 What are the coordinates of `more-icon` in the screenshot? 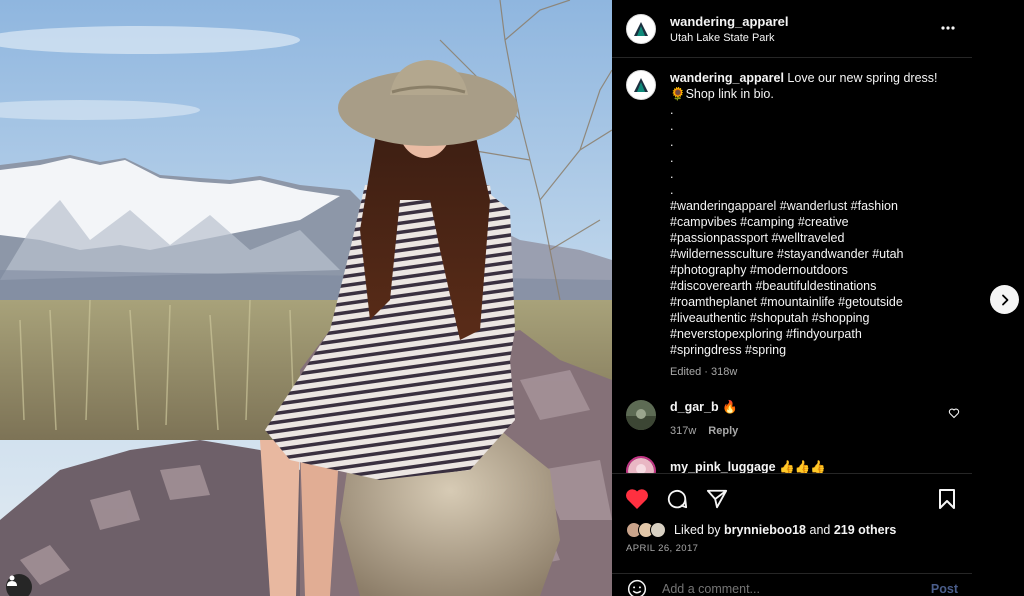 It's located at (948, 28).